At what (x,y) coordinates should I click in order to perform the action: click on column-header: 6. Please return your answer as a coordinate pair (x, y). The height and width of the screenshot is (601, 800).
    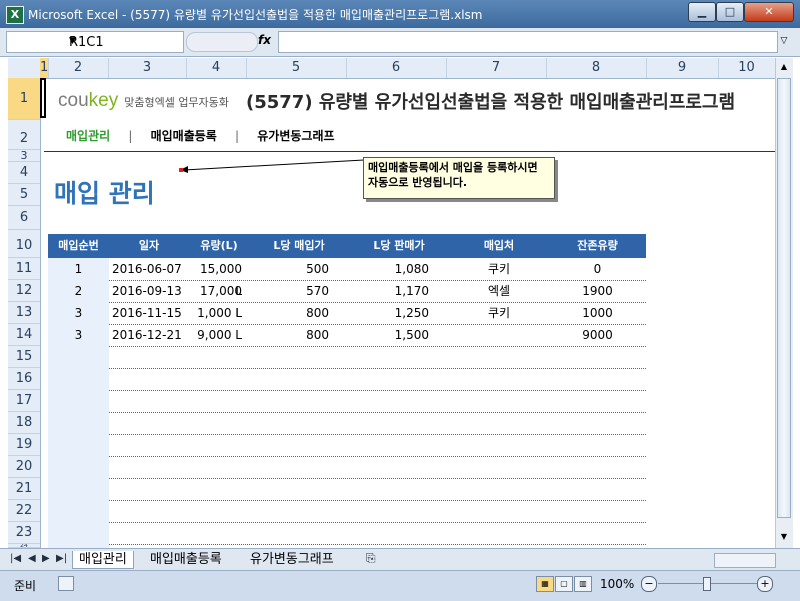
    Looking at the image, I should click on (396, 68).